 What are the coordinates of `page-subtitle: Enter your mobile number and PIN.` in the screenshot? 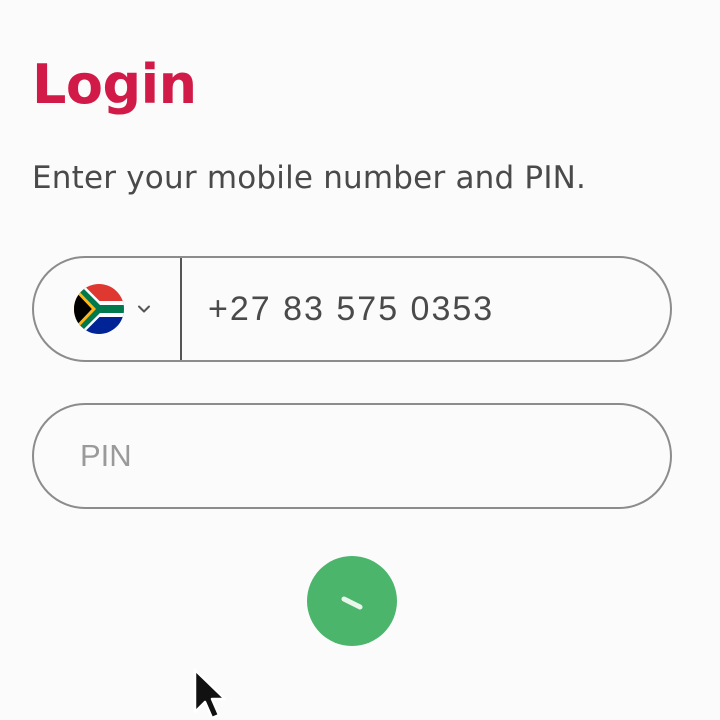 It's located at (309, 178).